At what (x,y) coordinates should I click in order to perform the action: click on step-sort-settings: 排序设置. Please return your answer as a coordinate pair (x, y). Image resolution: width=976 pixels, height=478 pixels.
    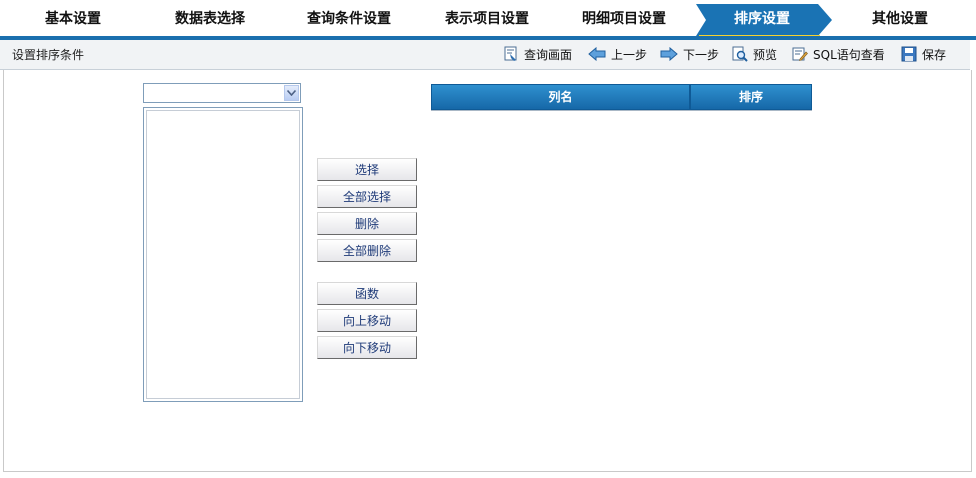
    Looking at the image, I should click on (762, 18).